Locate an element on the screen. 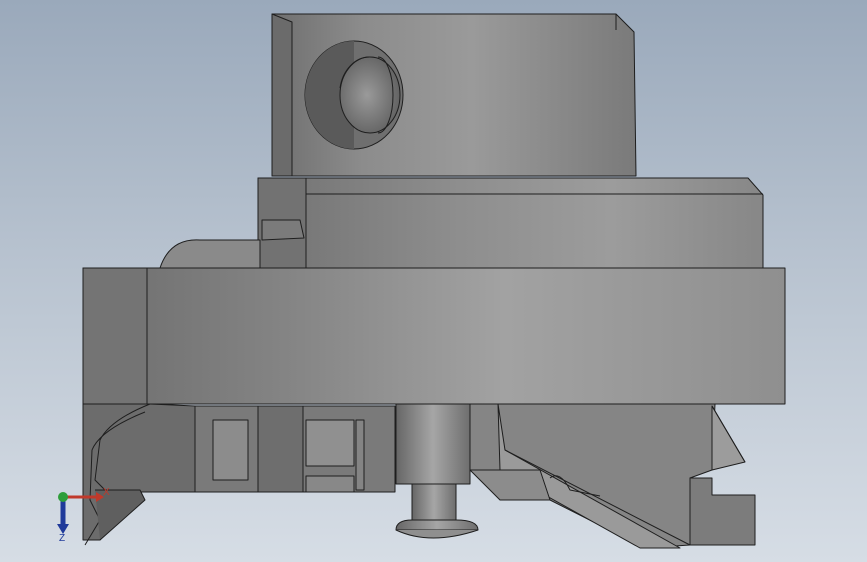 The height and width of the screenshot is (562, 867). pin is located at coordinates (437, 471).